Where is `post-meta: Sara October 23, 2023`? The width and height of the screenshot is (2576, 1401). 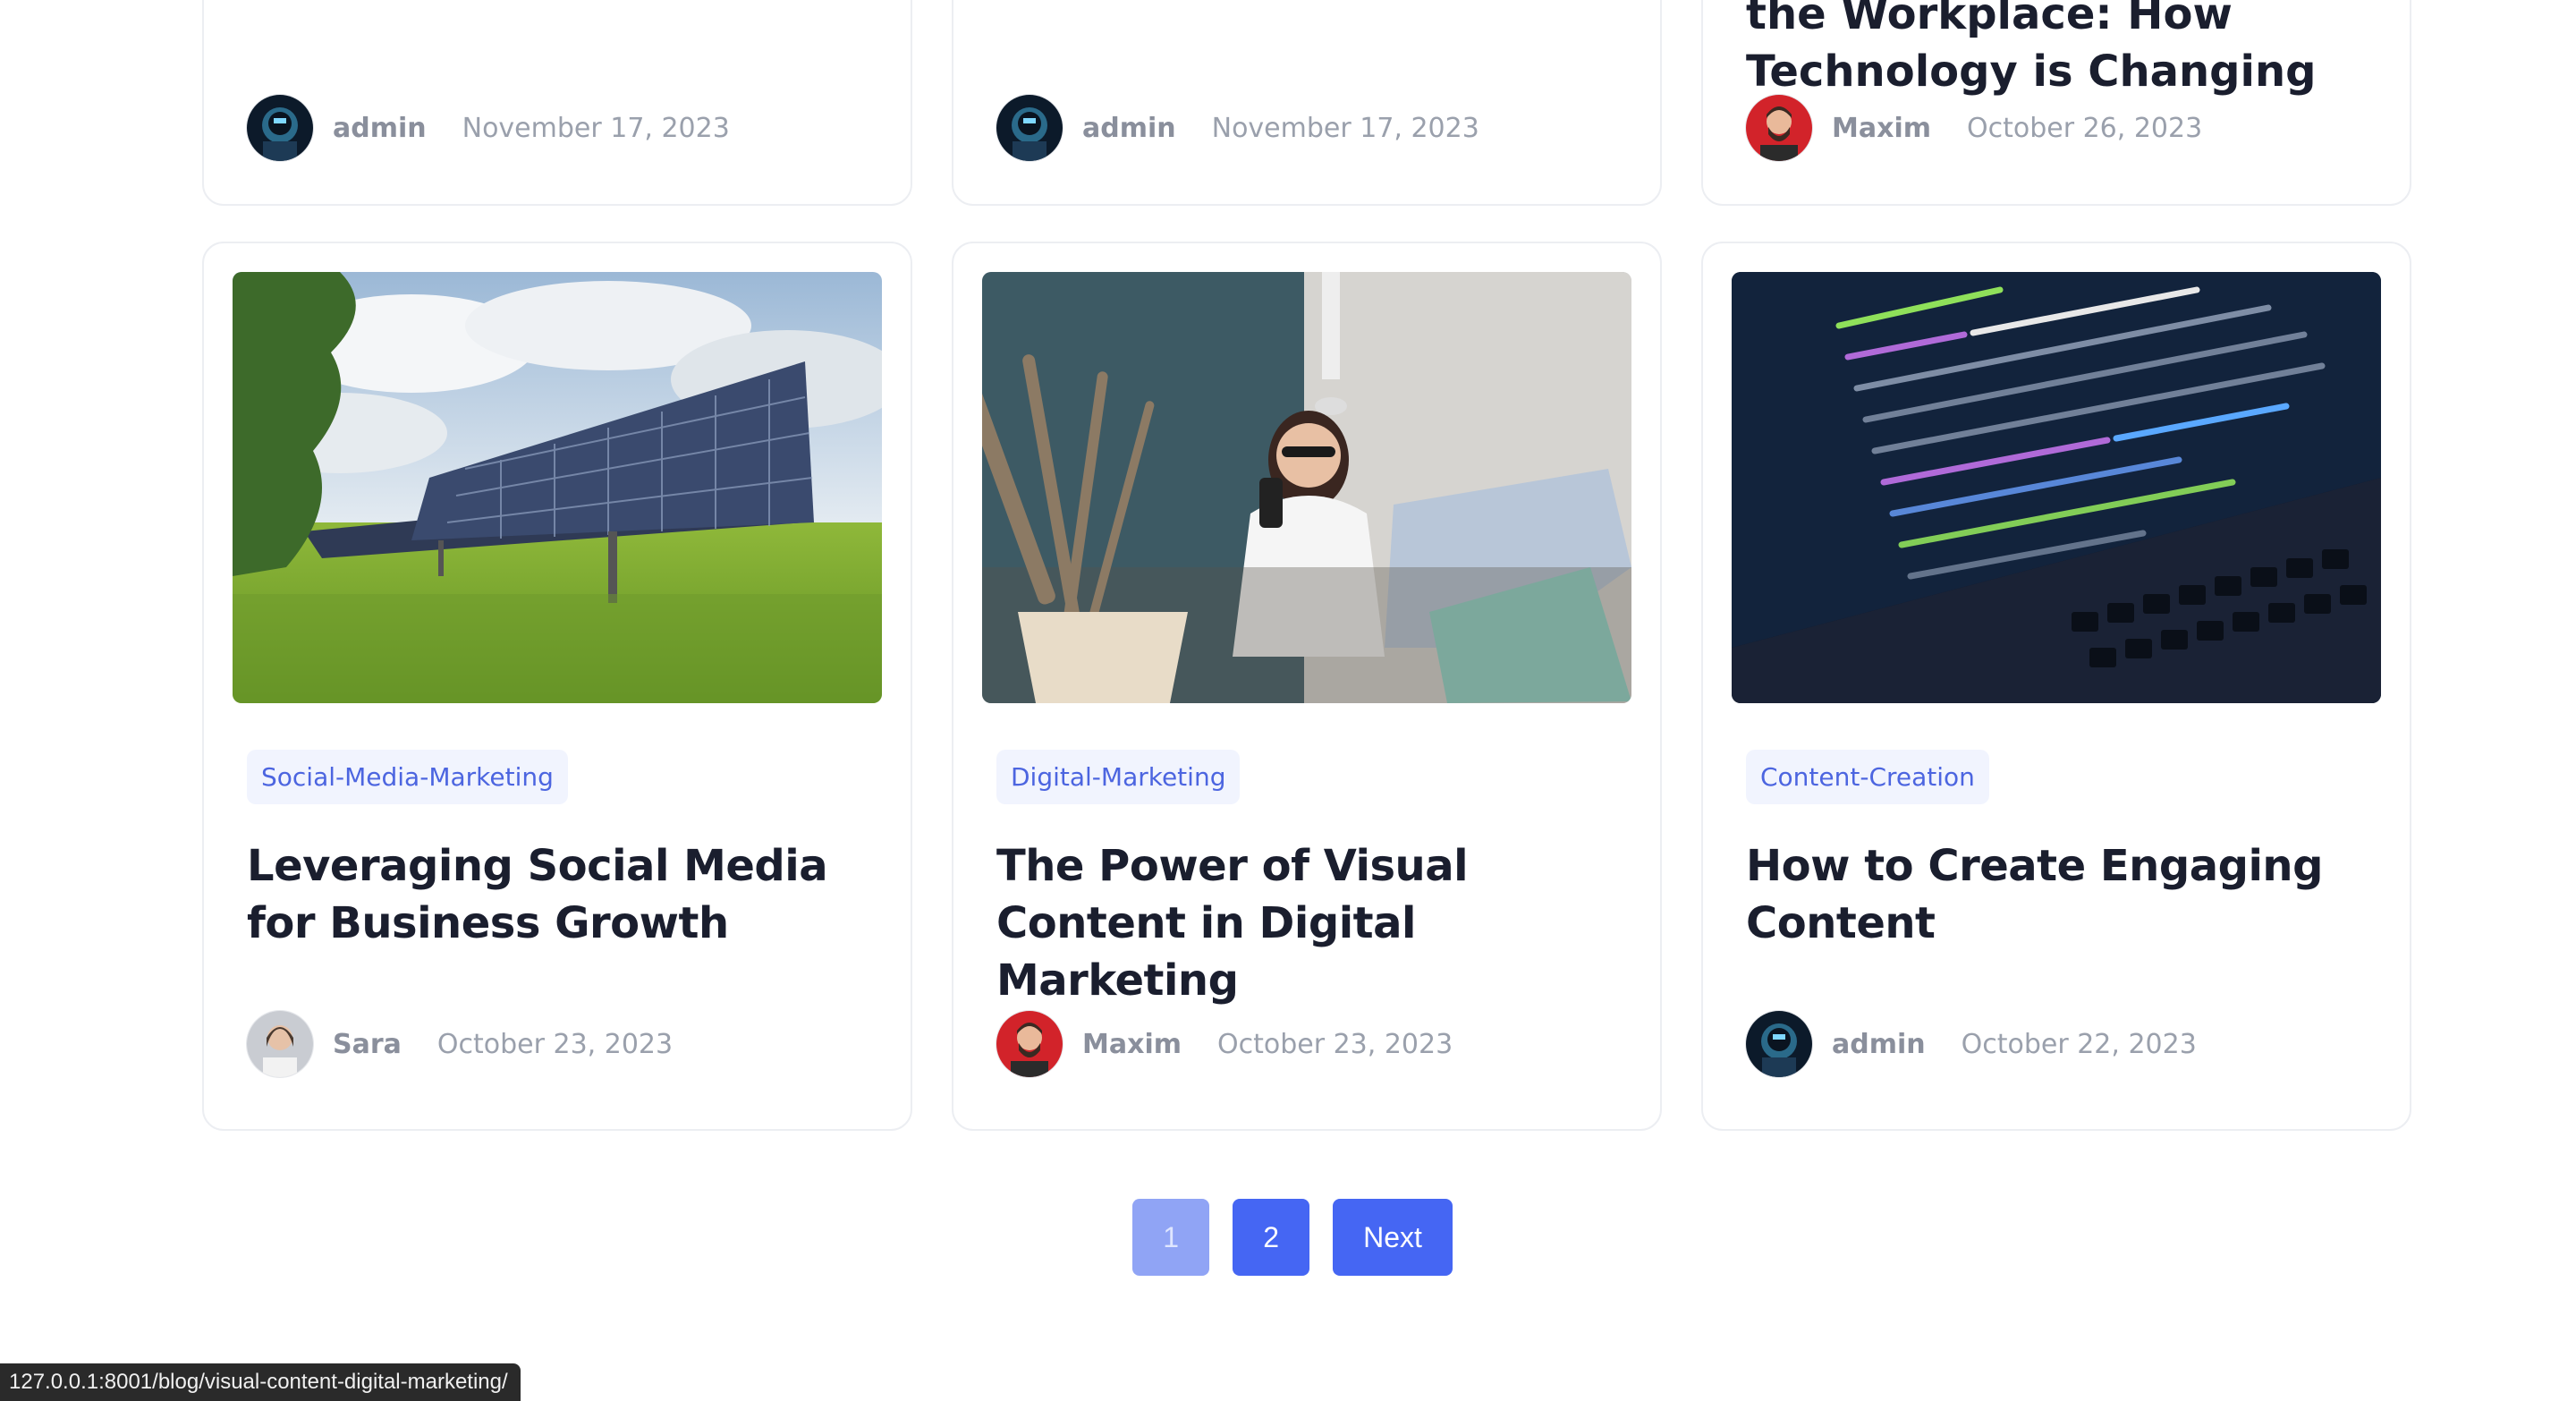 post-meta: Sara October 23, 2023 is located at coordinates (460, 1044).